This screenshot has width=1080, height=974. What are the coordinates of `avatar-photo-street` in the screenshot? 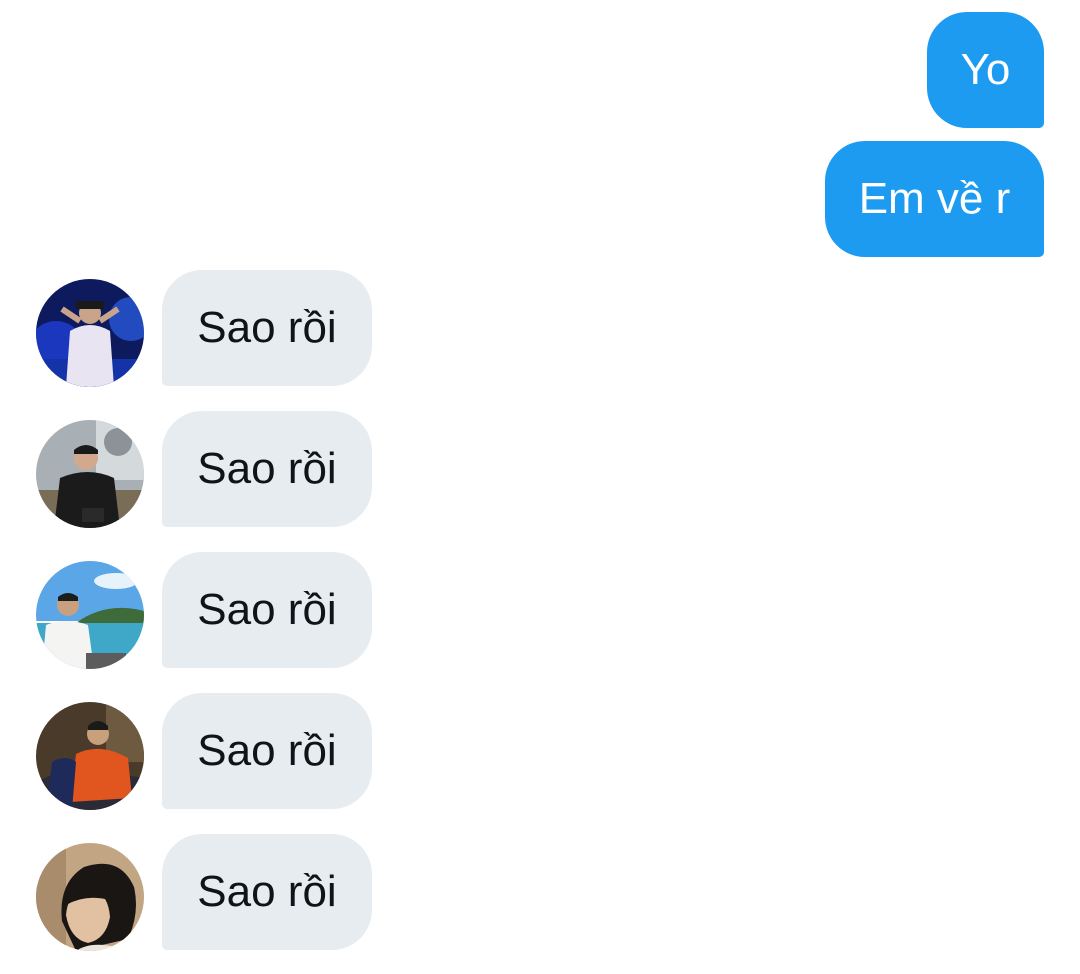 It's located at (90, 474).